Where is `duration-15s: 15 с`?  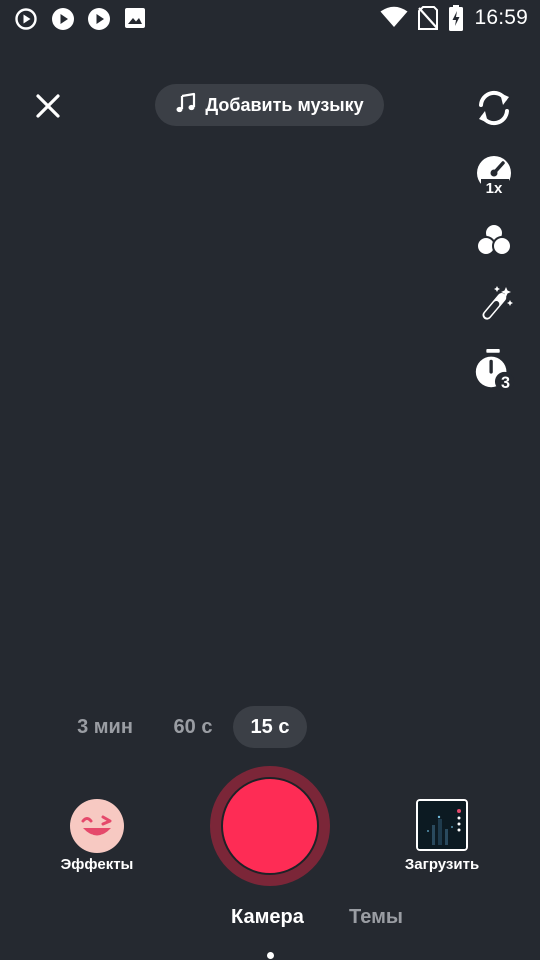
duration-15s: 15 с is located at coordinates (270, 727).